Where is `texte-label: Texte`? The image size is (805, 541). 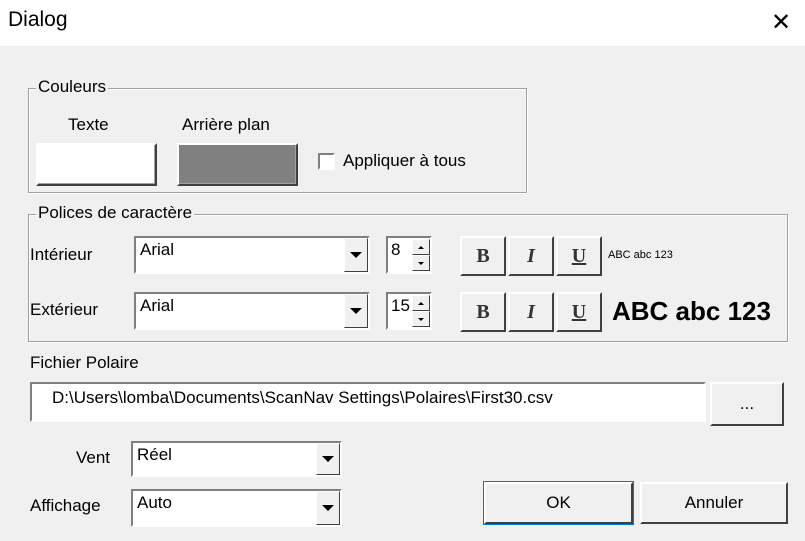 texte-label: Texte is located at coordinates (88, 124).